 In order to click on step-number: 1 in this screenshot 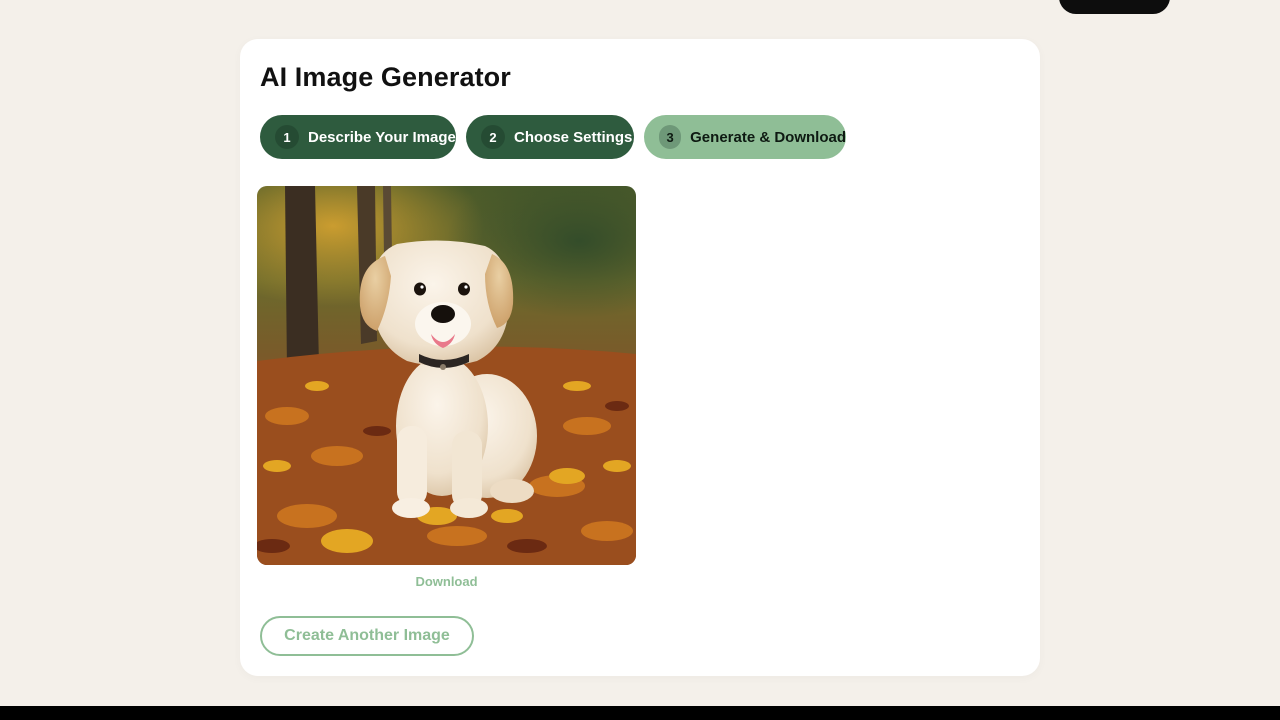, I will do `click(287, 137)`.